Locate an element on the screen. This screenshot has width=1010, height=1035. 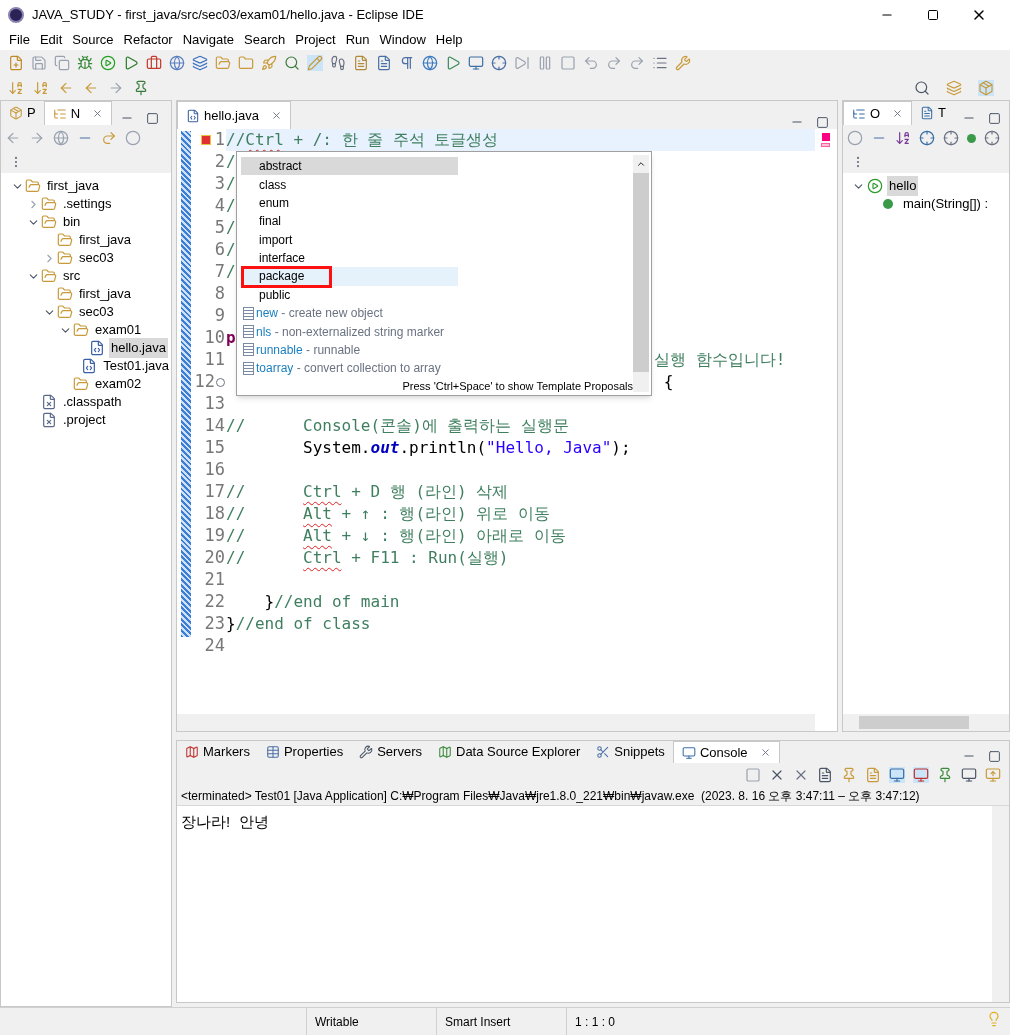
completion-item: new - create new object is located at coordinates (349, 313).